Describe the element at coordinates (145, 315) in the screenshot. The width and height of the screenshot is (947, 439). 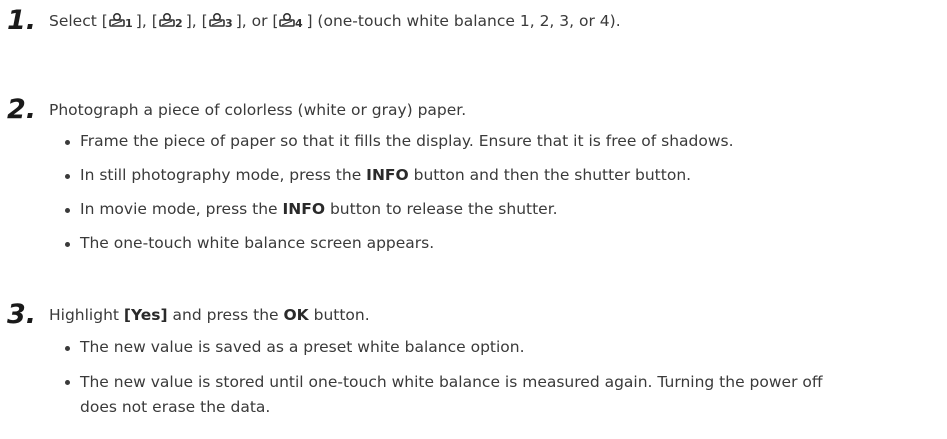
I see `yes-option-label: [Yes]` at that location.